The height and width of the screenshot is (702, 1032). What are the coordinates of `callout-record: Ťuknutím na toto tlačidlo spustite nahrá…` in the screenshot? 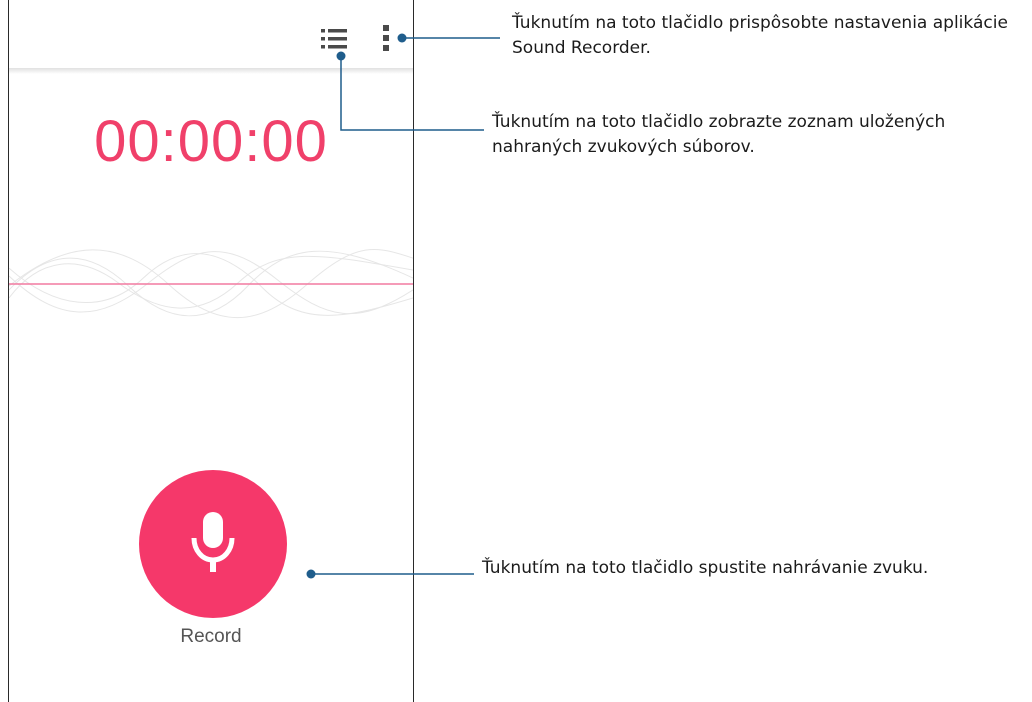 It's located at (705, 568).